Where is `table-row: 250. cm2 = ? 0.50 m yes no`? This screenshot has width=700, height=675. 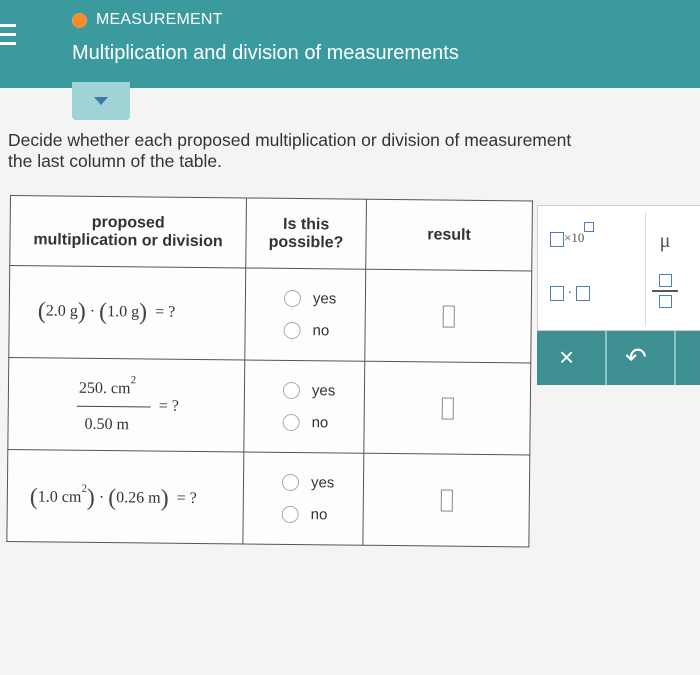 table-row: 250. cm2 = ? 0.50 m yes no is located at coordinates (269, 406).